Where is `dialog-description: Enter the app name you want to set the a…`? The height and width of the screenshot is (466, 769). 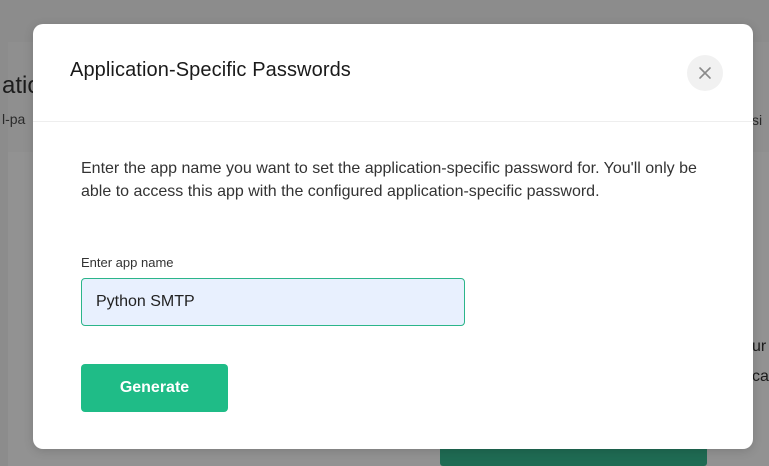
dialog-description: Enter the app name you want to set the a… is located at coordinates (389, 180).